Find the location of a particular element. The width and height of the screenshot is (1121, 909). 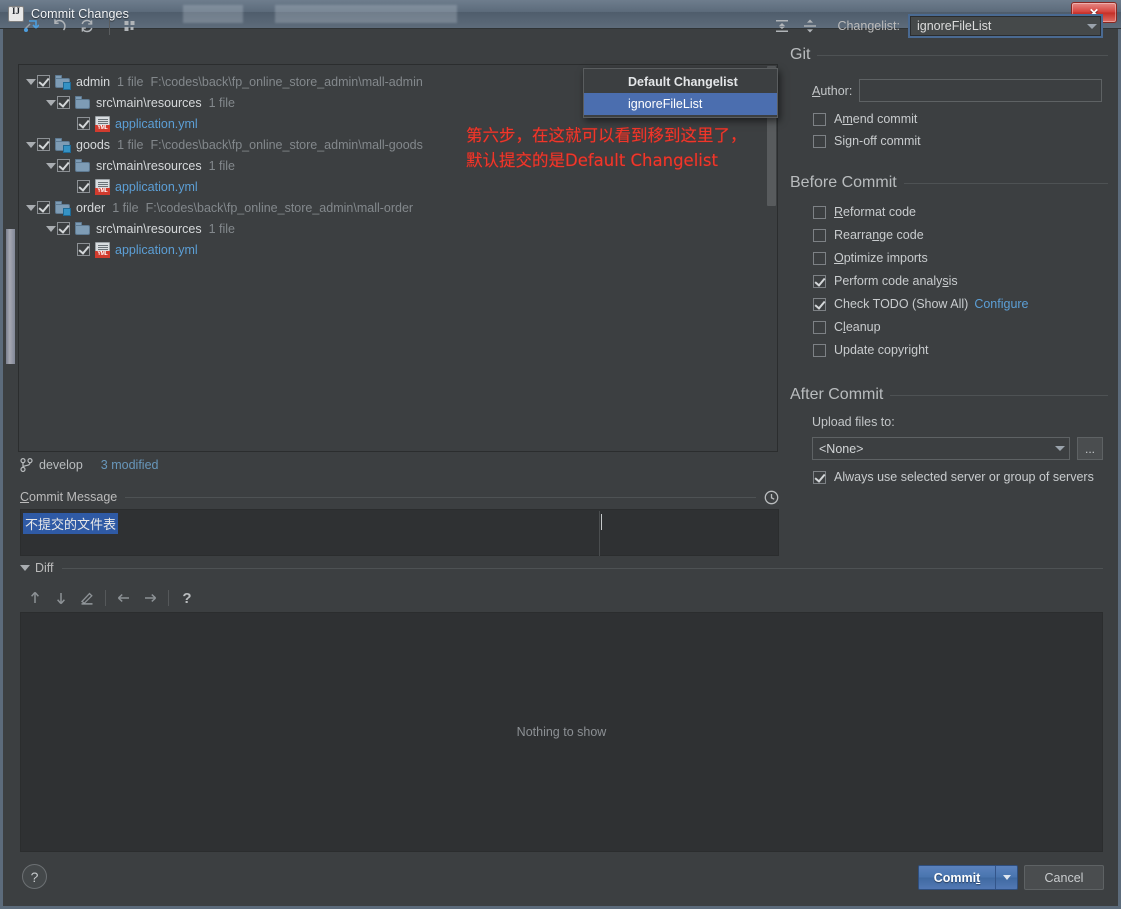

rearrange-code-checkbox: Rearrange code is located at coordinates (868, 235).